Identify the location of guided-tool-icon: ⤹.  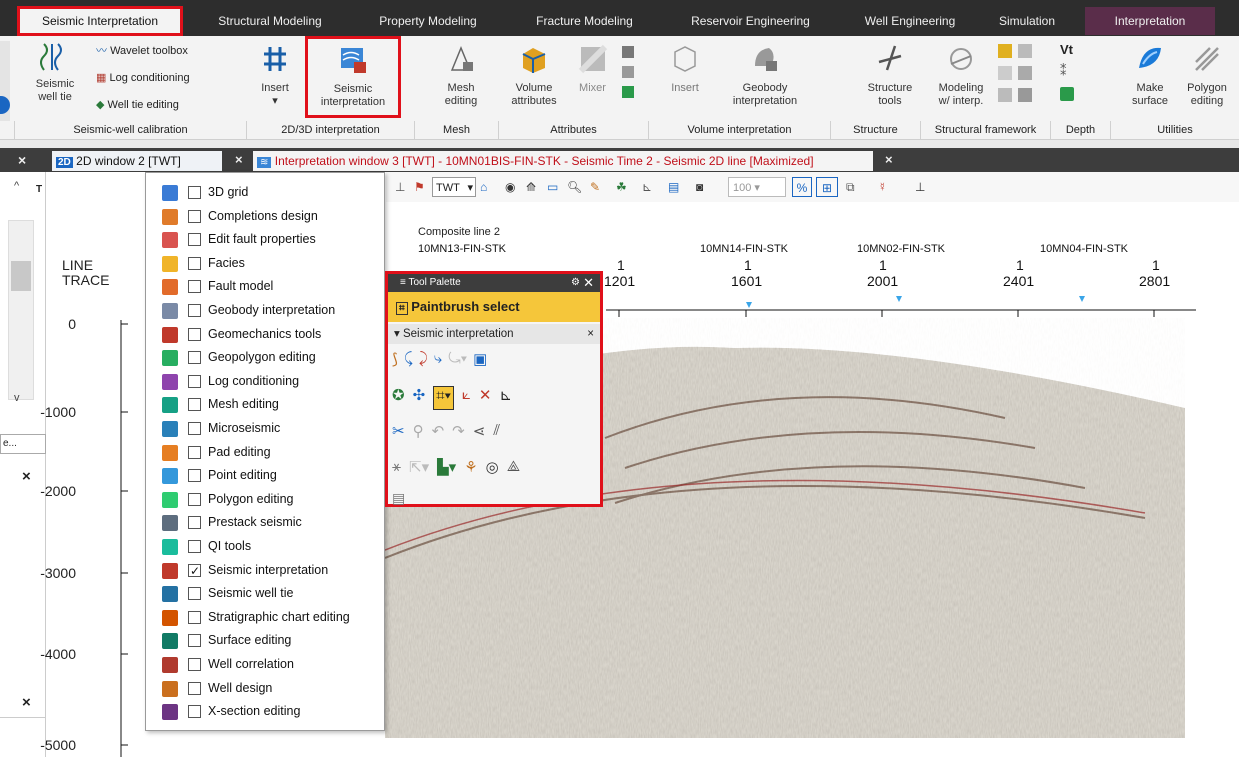
(408, 362).